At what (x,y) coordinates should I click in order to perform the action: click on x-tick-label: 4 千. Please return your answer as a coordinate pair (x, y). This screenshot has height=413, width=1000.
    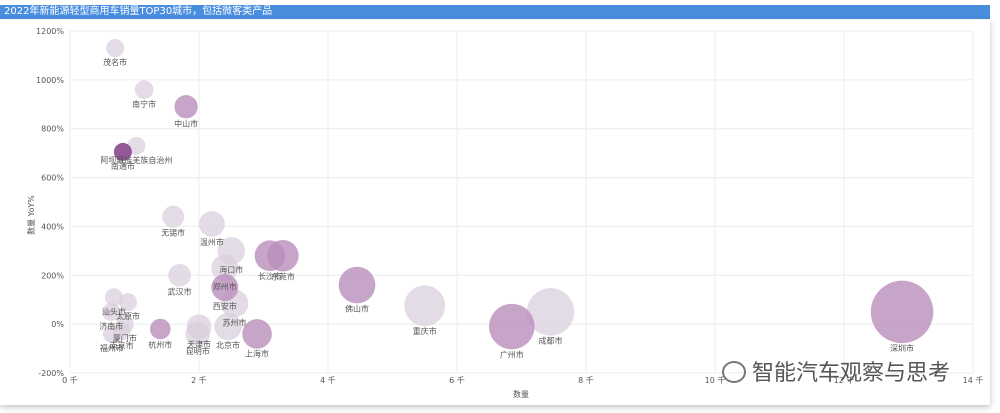
    Looking at the image, I should click on (328, 380).